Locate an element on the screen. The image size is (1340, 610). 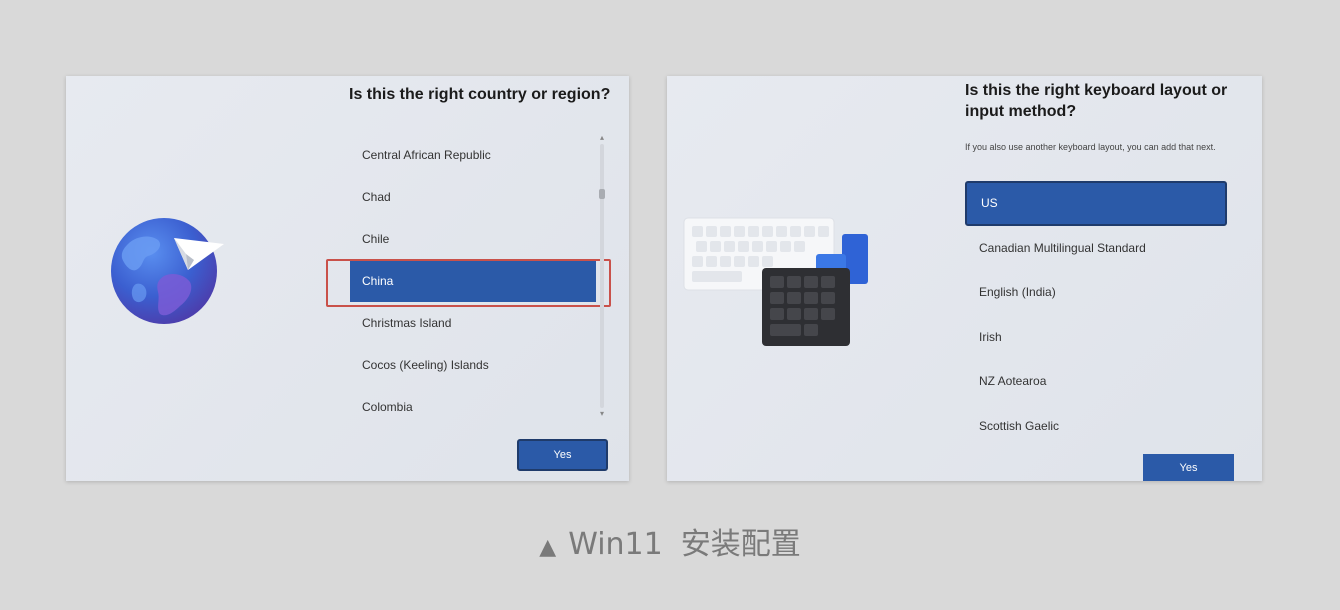
scroll-up-icon: ▴ is located at coordinates (602, 138).